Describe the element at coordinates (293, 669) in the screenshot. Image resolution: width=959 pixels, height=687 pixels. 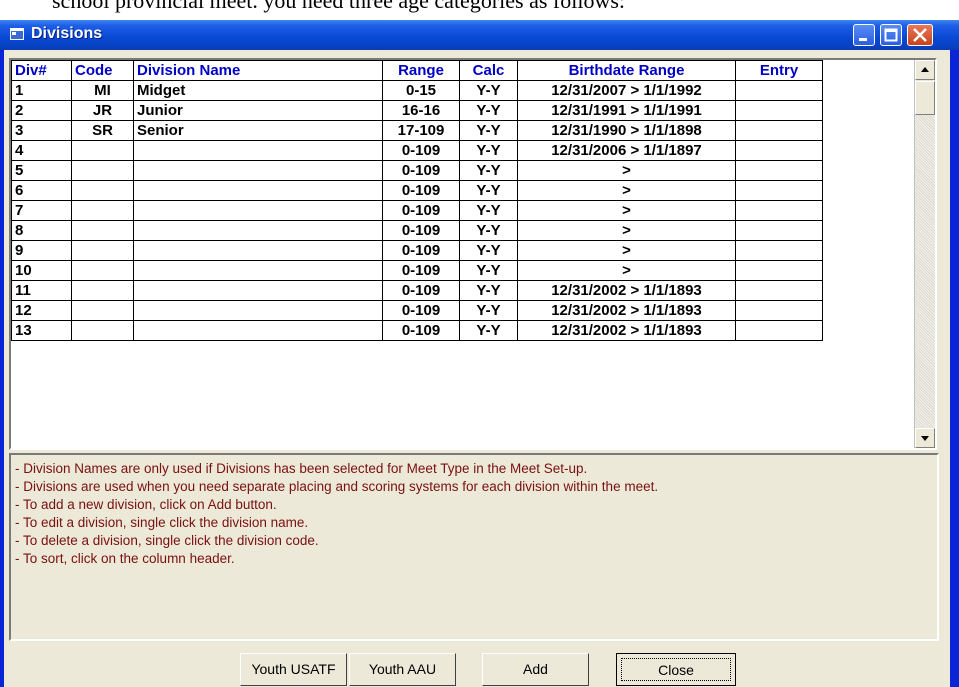
I see `youth-usatf-button: Youth USATF` at that location.